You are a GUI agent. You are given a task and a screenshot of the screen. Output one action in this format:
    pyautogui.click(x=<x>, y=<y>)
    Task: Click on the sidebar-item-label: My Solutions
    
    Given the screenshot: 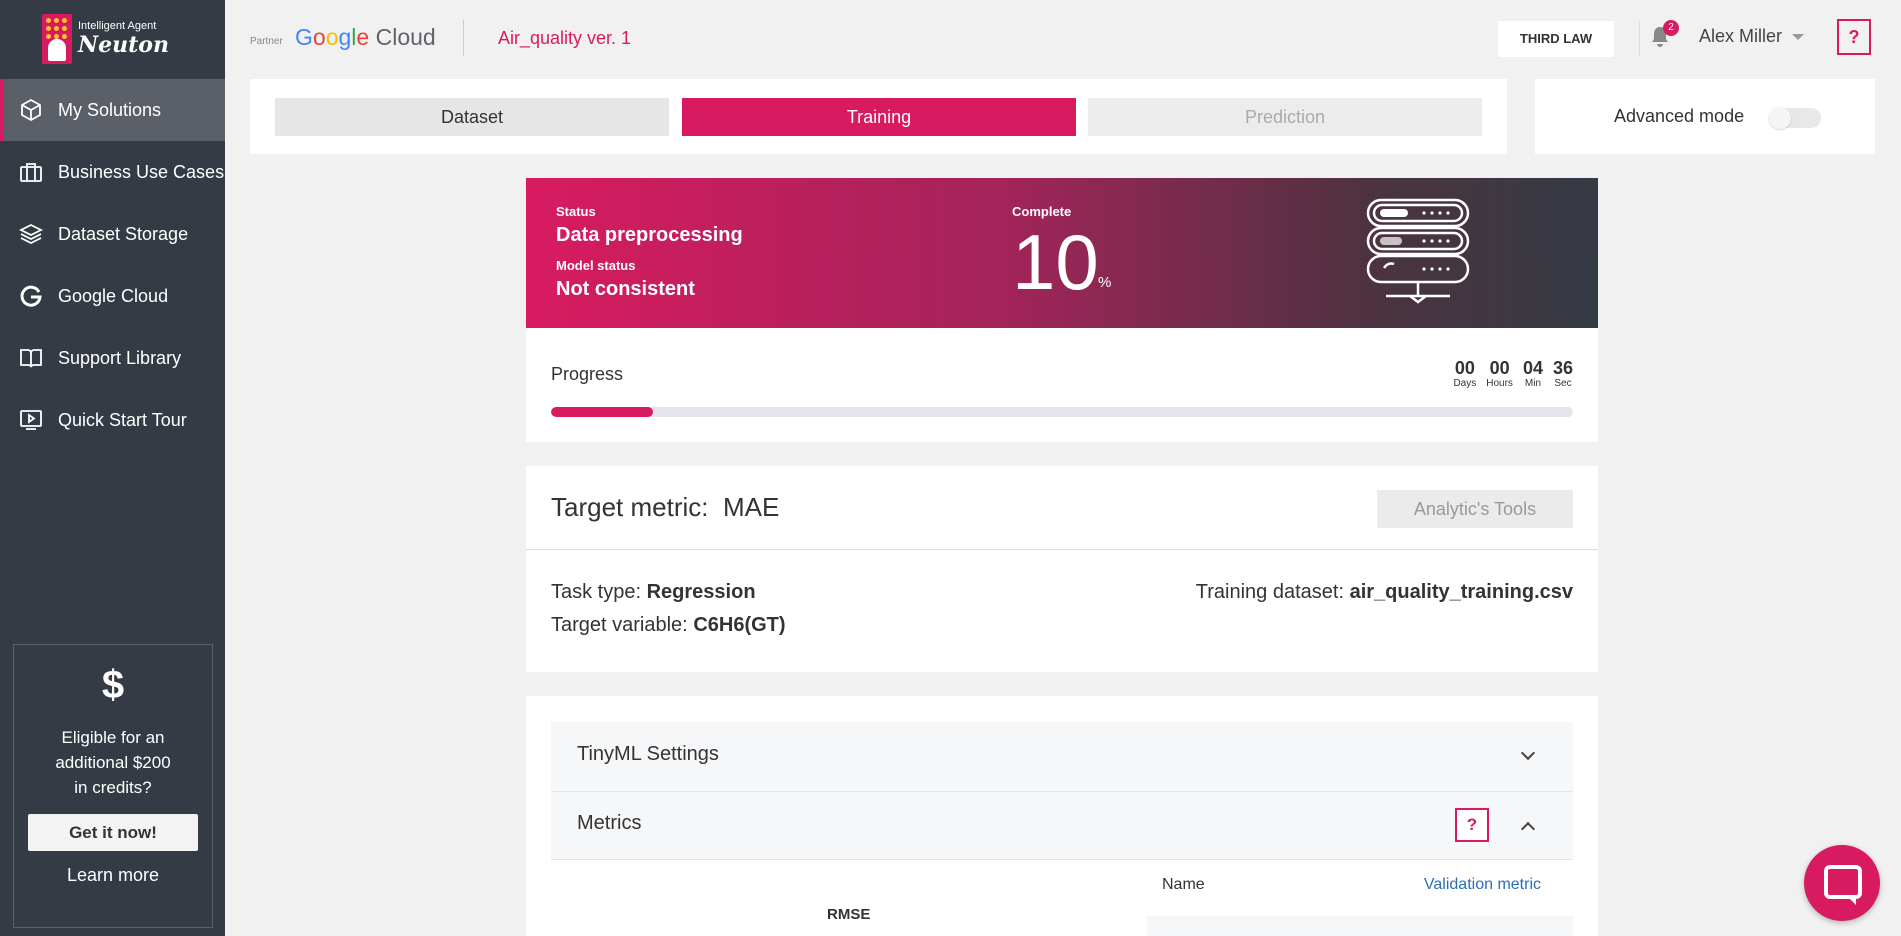 What is the action you would take?
    pyautogui.click(x=110, y=109)
    